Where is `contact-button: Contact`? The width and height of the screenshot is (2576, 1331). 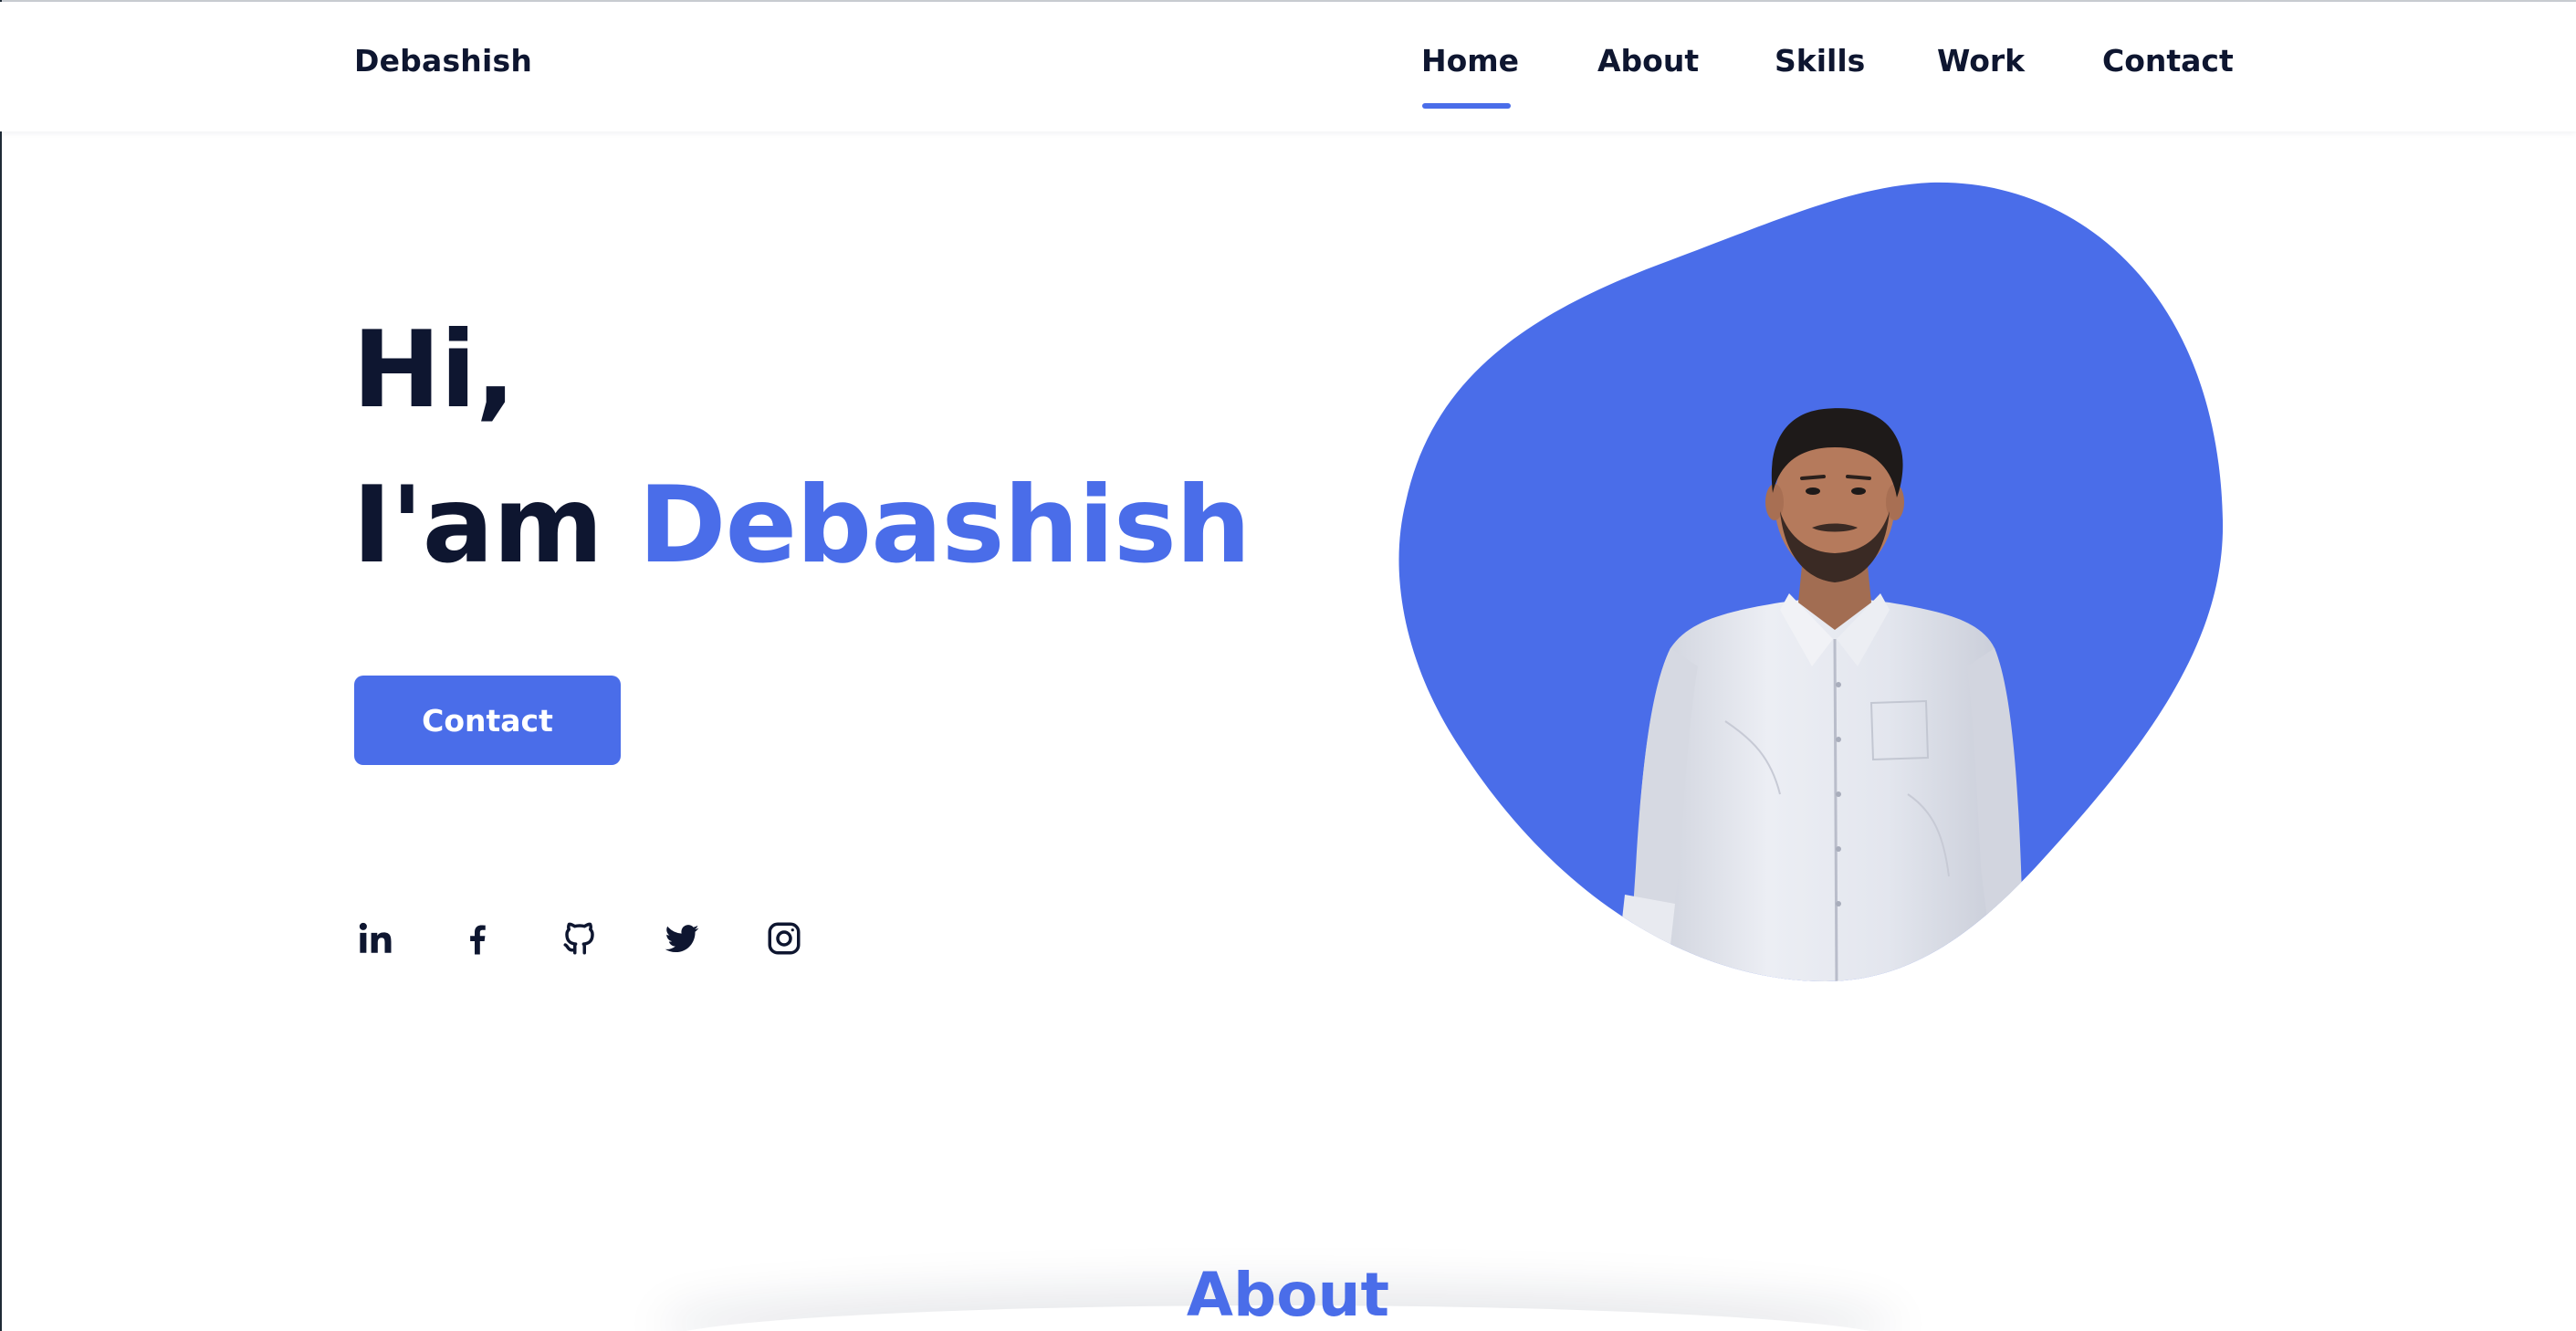
contact-button: Contact is located at coordinates (487, 720).